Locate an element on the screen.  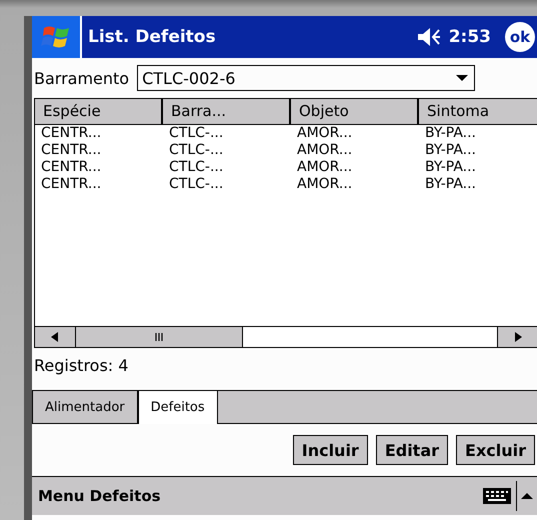
action-button: Incluir is located at coordinates (330, 450).